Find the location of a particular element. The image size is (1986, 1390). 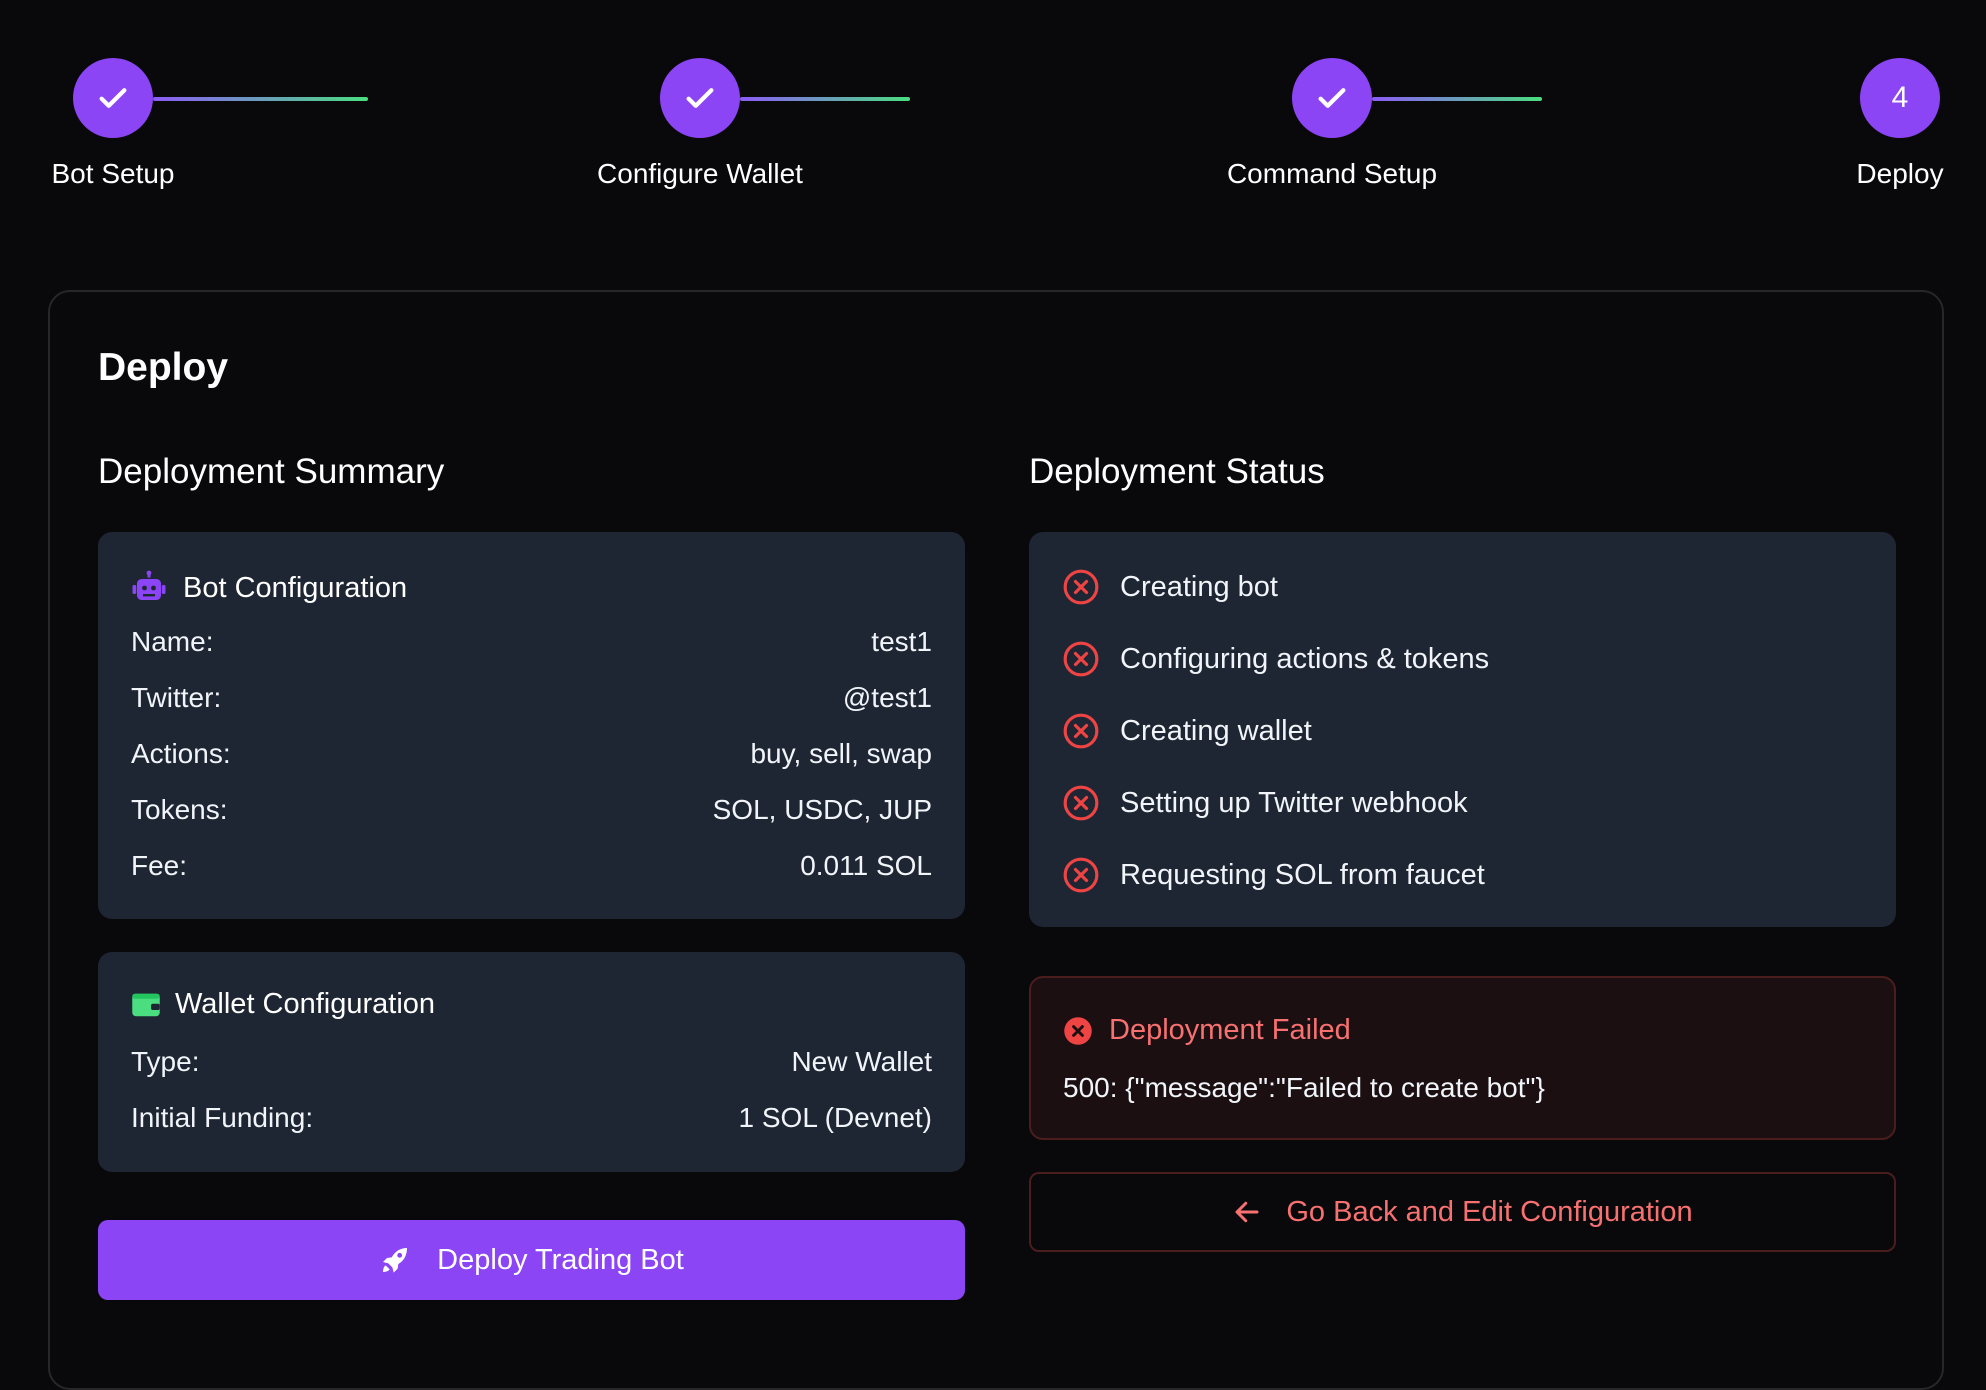

back-button-label: Go Back and Edit Configuration is located at coordinates (1489, 1211).